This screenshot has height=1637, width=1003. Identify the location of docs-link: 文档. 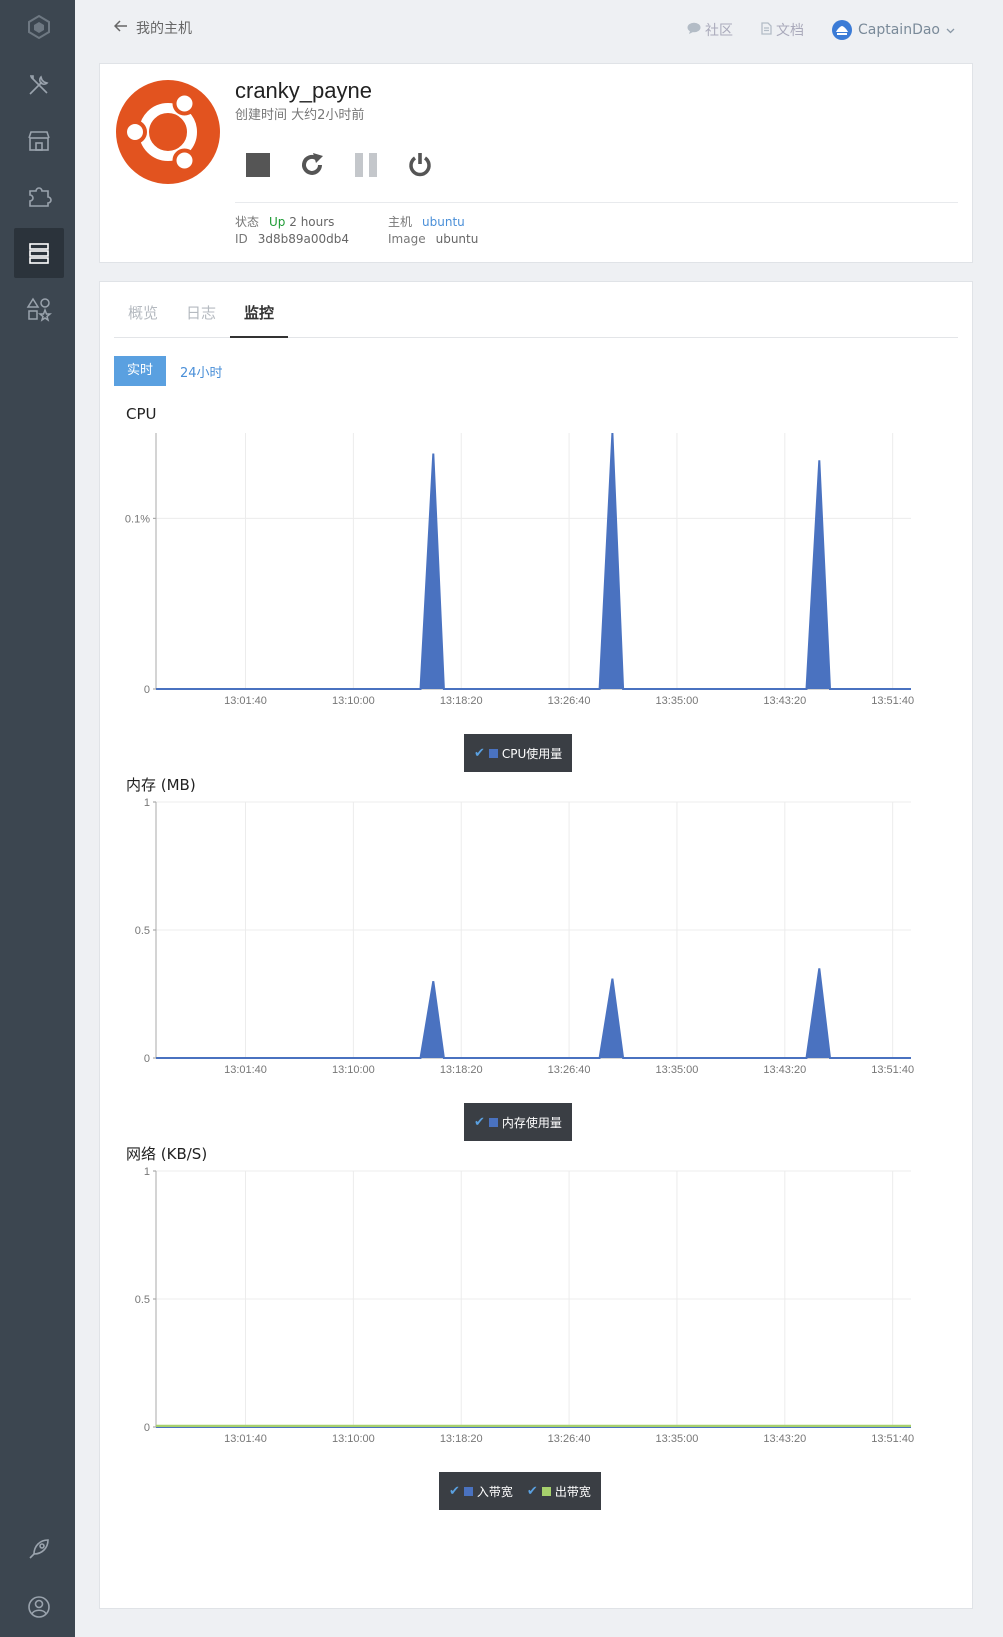
(782, 30).